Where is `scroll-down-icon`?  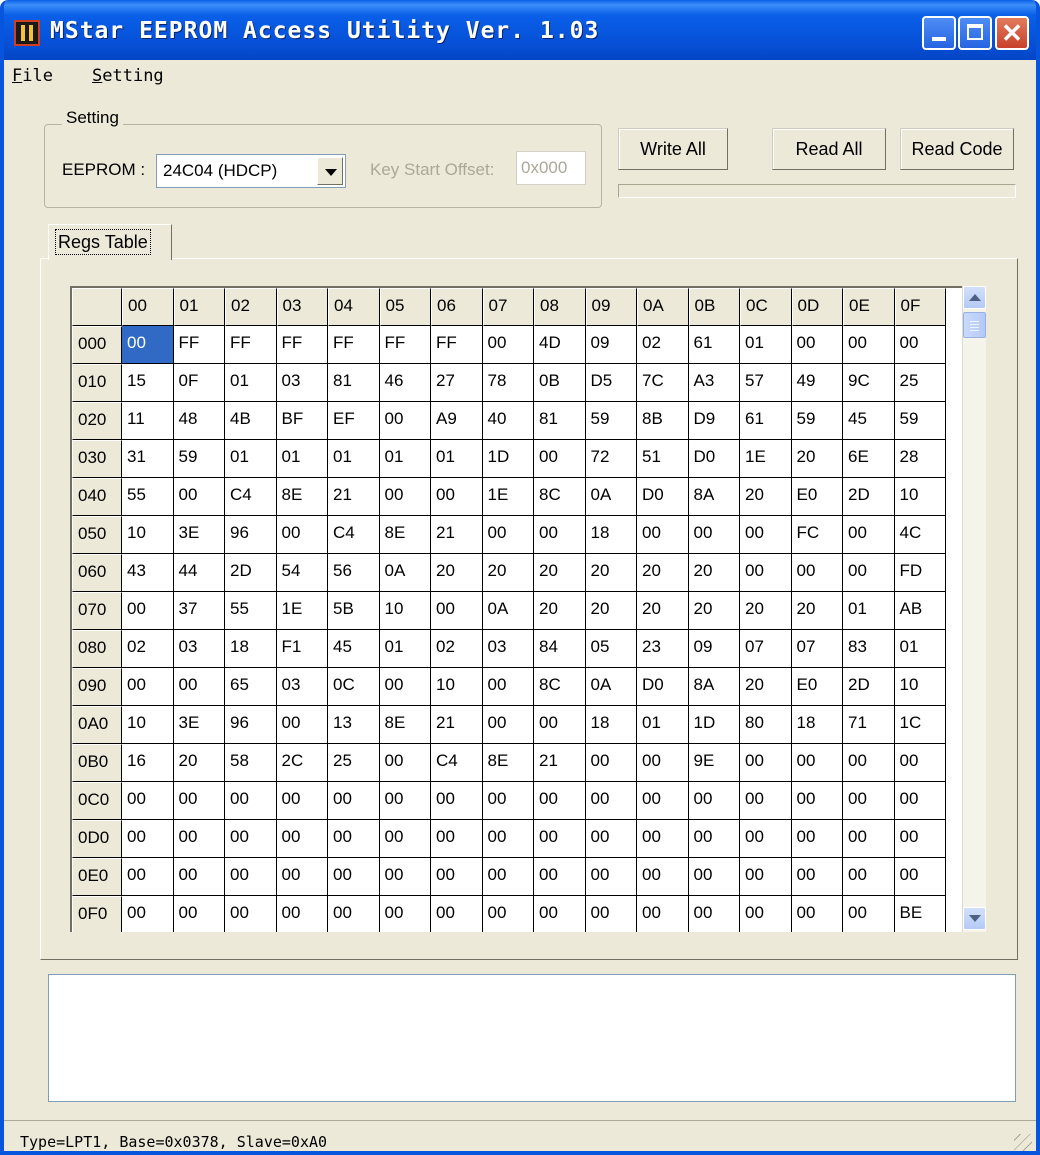
scroll-down-icon is located at coordinates (974, 918).